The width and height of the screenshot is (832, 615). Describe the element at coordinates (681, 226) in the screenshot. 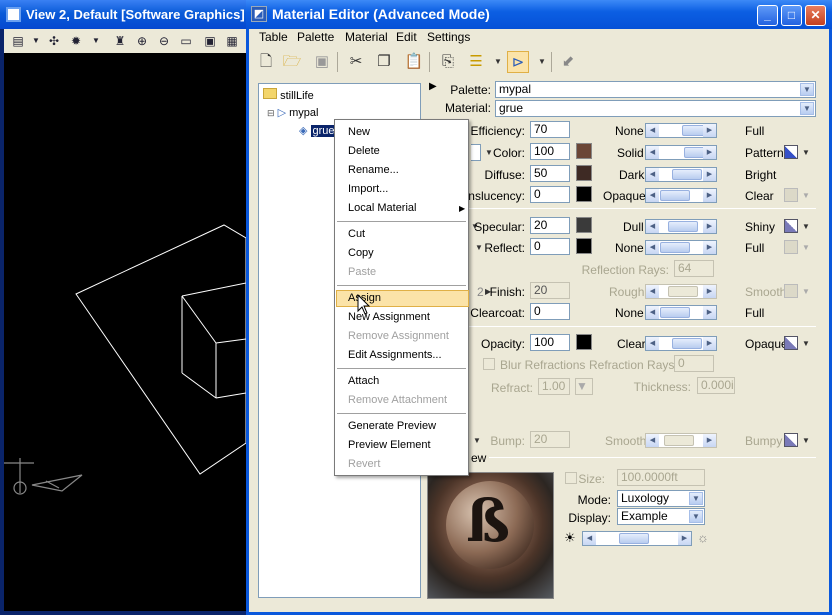

I see `specular-slider: ◀ ▶` at that location.